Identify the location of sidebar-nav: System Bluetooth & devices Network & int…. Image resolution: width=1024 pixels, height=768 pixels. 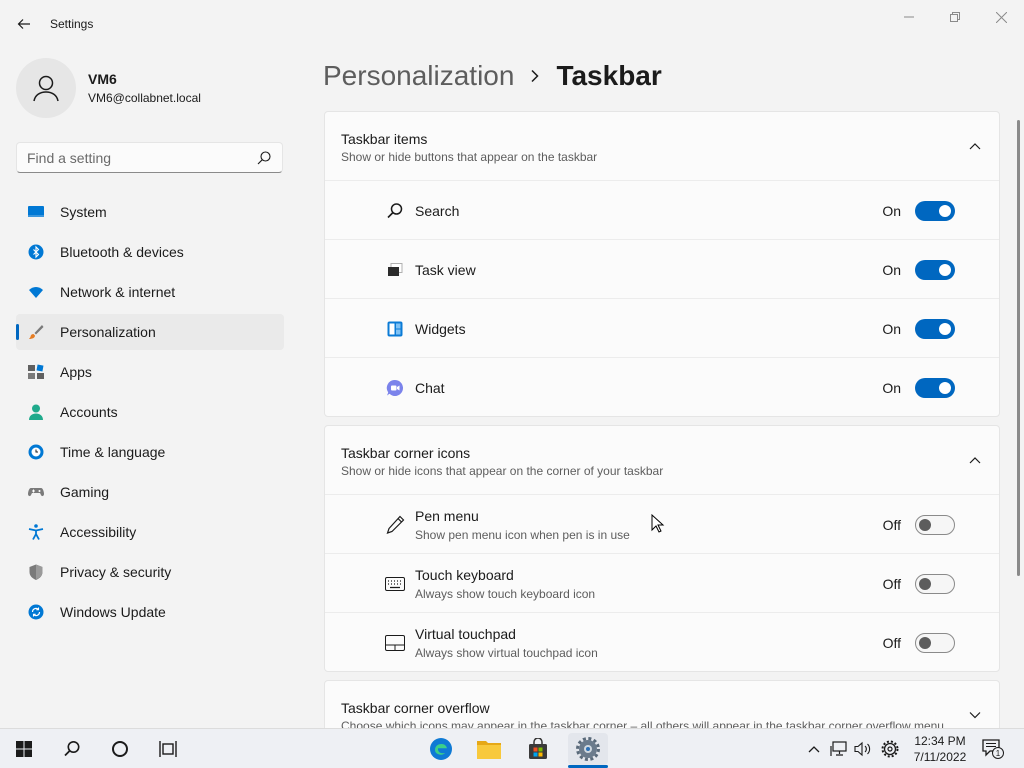
(150, 414).